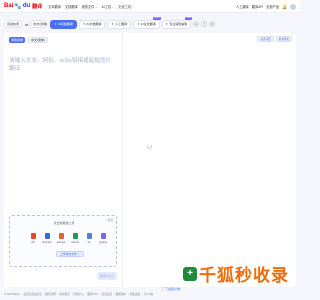 The height and width of the screenshot is (300, 320). I want to click on format-pdf: pdf, so click(33, 238).